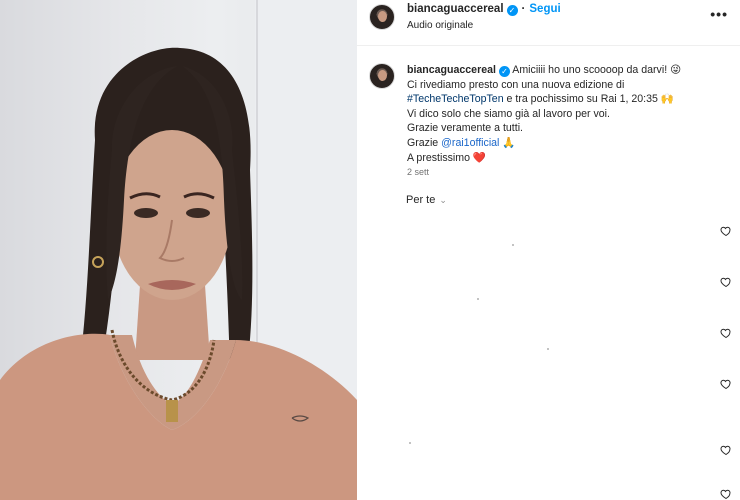  I want to click on comments-sort-label: Per te, so click(421, 200).